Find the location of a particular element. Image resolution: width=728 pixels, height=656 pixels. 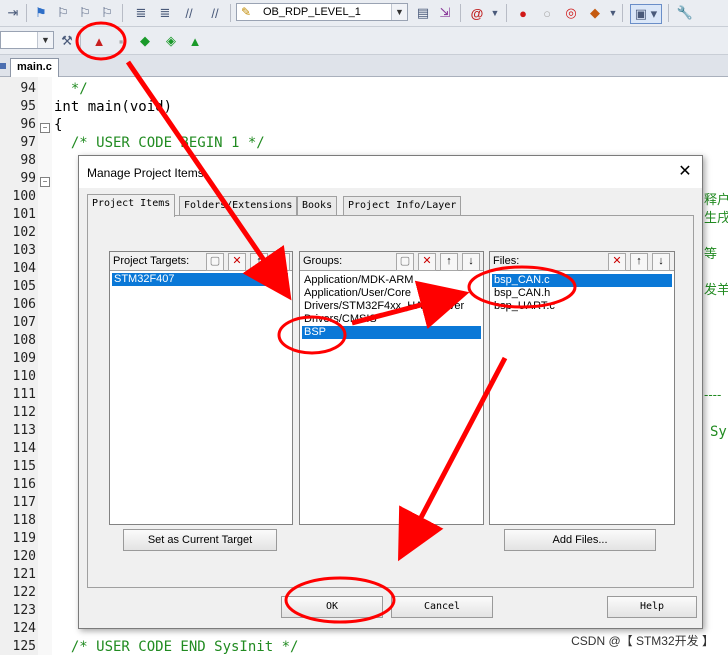

target-item: STM32F407 is located at coordinates (200, 279).